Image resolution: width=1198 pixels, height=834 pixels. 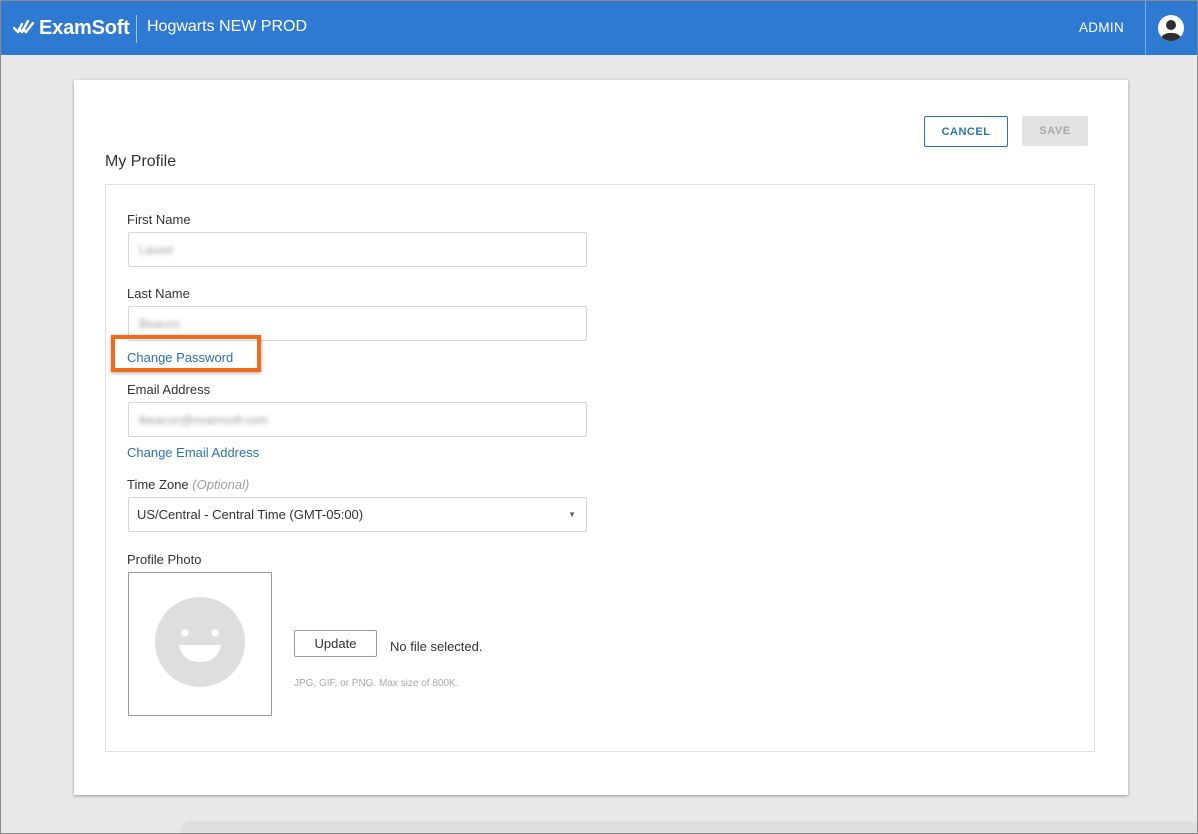 I want to click on user-avatar-icon, so click(x=1171, y=30).